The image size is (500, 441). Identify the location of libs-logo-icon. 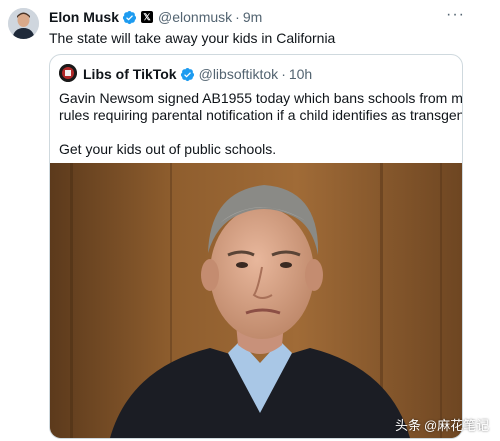
(68, 73).